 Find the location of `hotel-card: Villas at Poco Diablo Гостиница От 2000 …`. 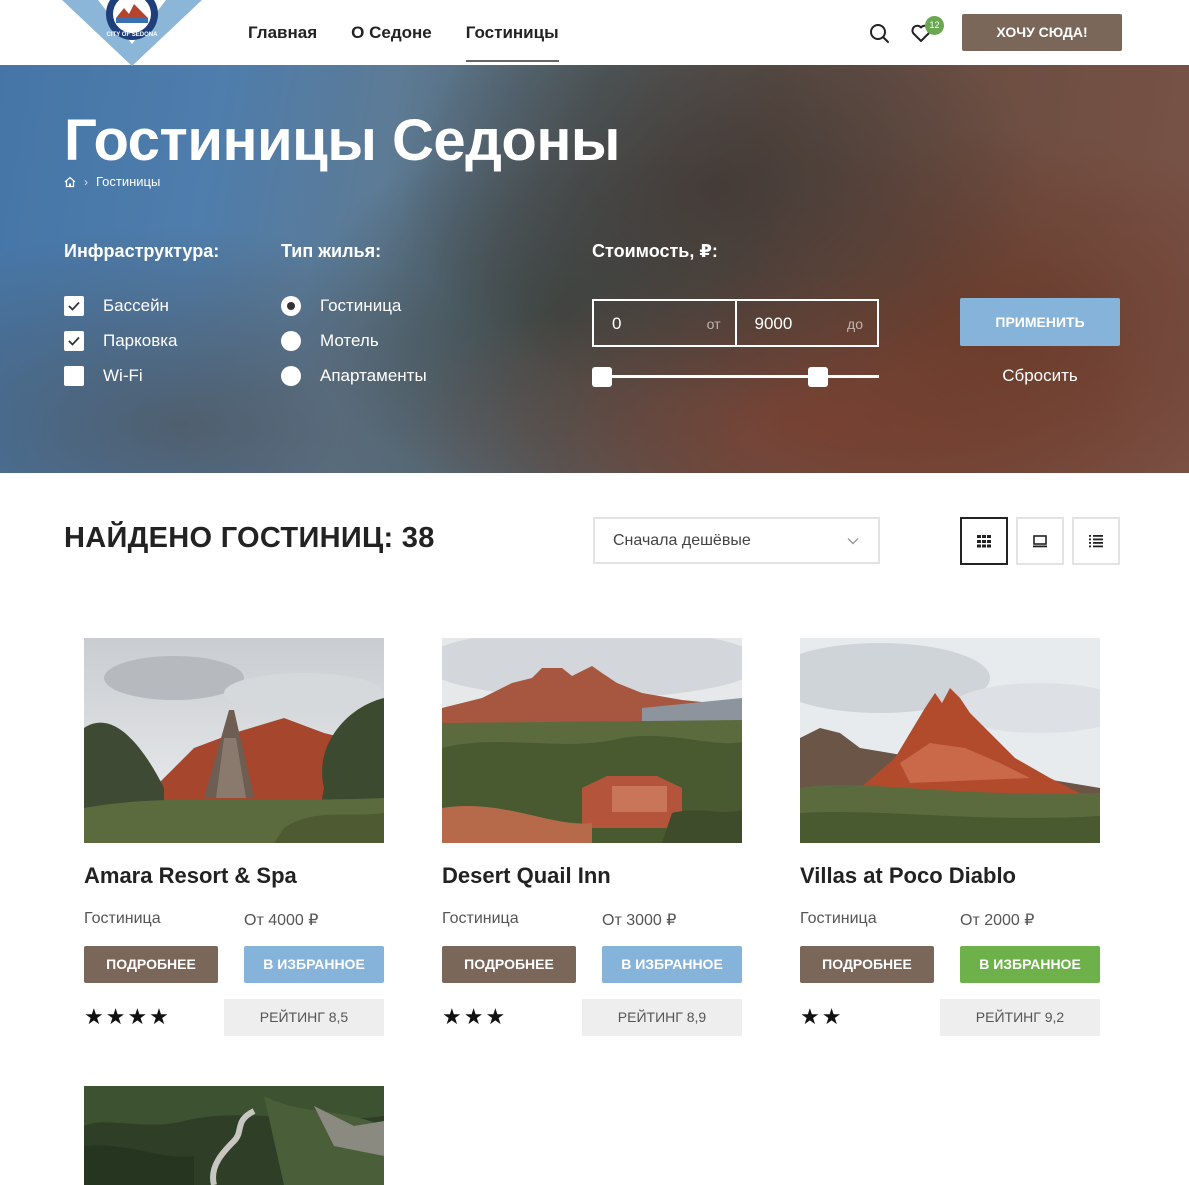

hotel-card: Villas at Poco Diablo Гостиница От 2000 … is located at coordinates (950, 837).